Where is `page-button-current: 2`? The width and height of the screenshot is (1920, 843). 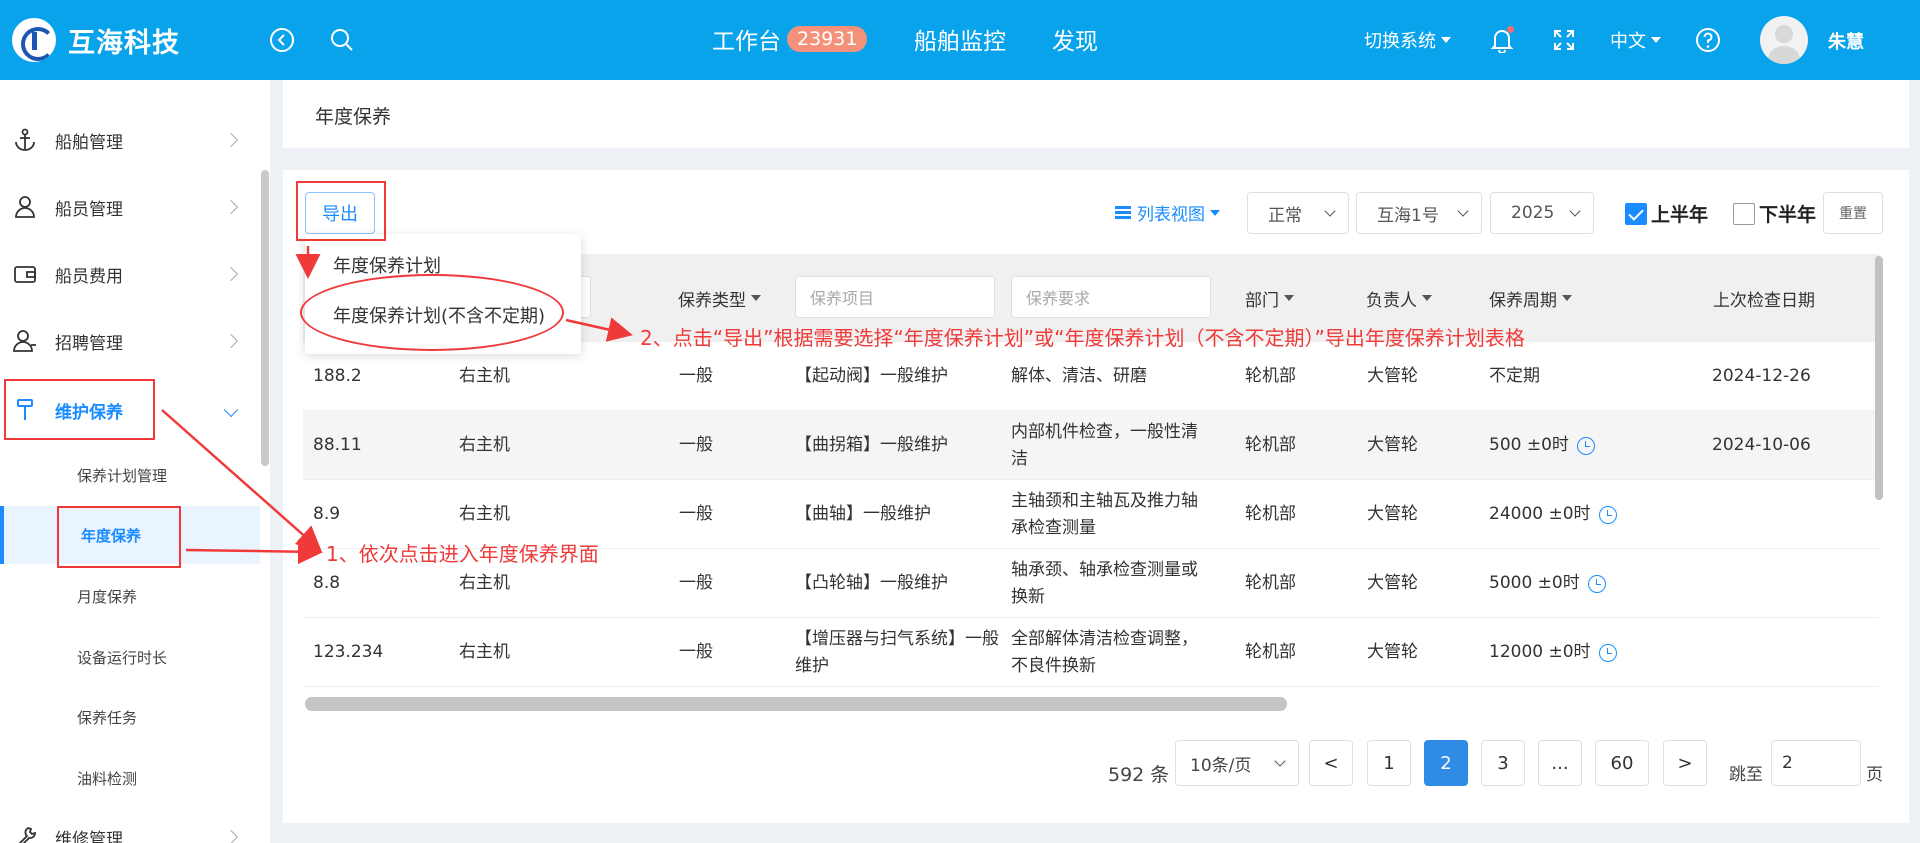
page-button-current: 2 is located at coordinates (1446, 763).